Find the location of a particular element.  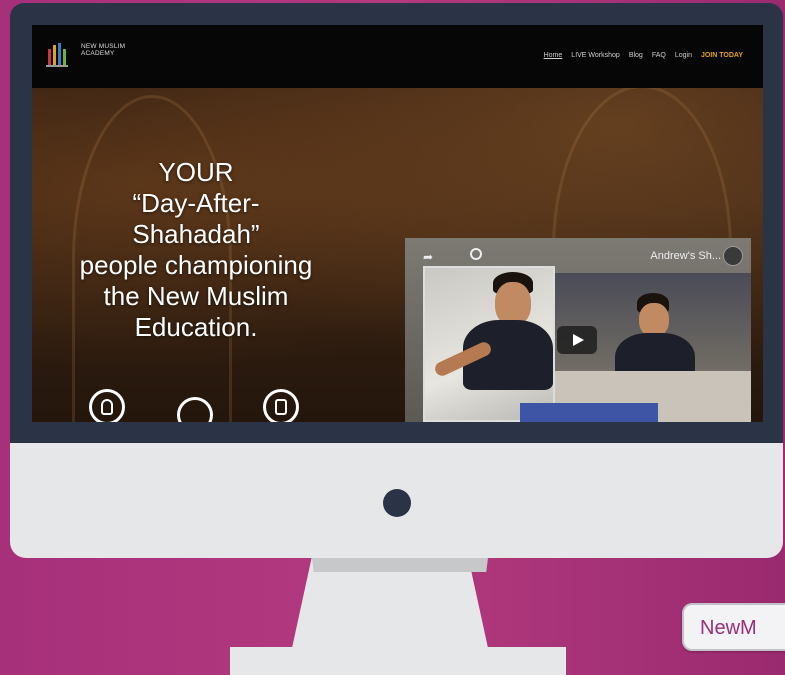

logo-text: NEW MUSLIM ACADEMY is located at coordinates (116, 50).